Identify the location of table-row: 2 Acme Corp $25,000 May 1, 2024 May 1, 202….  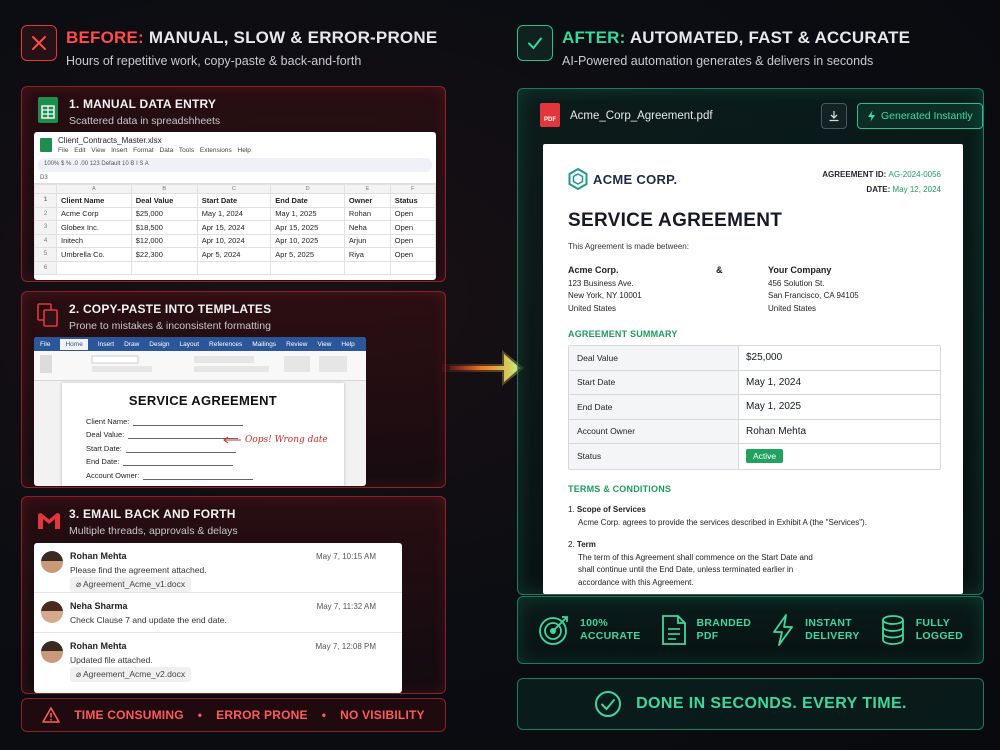
(235, 213).